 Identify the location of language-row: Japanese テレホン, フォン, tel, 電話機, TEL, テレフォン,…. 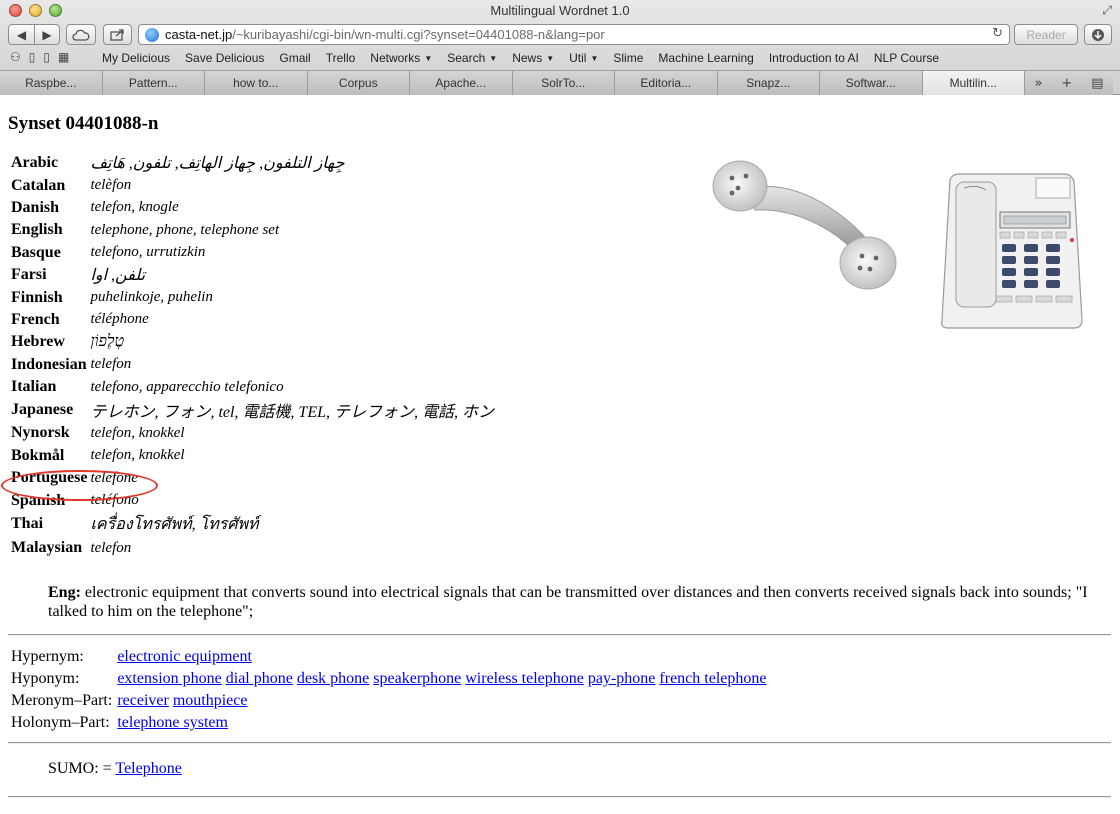
(252, 410).